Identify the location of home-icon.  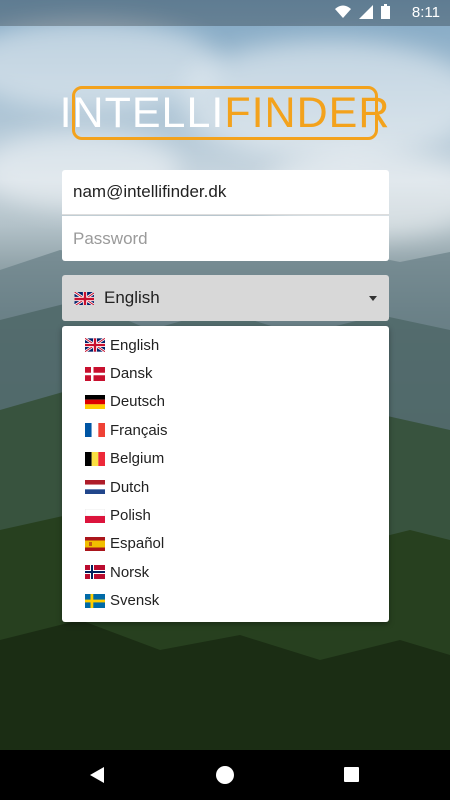
(225, 775).